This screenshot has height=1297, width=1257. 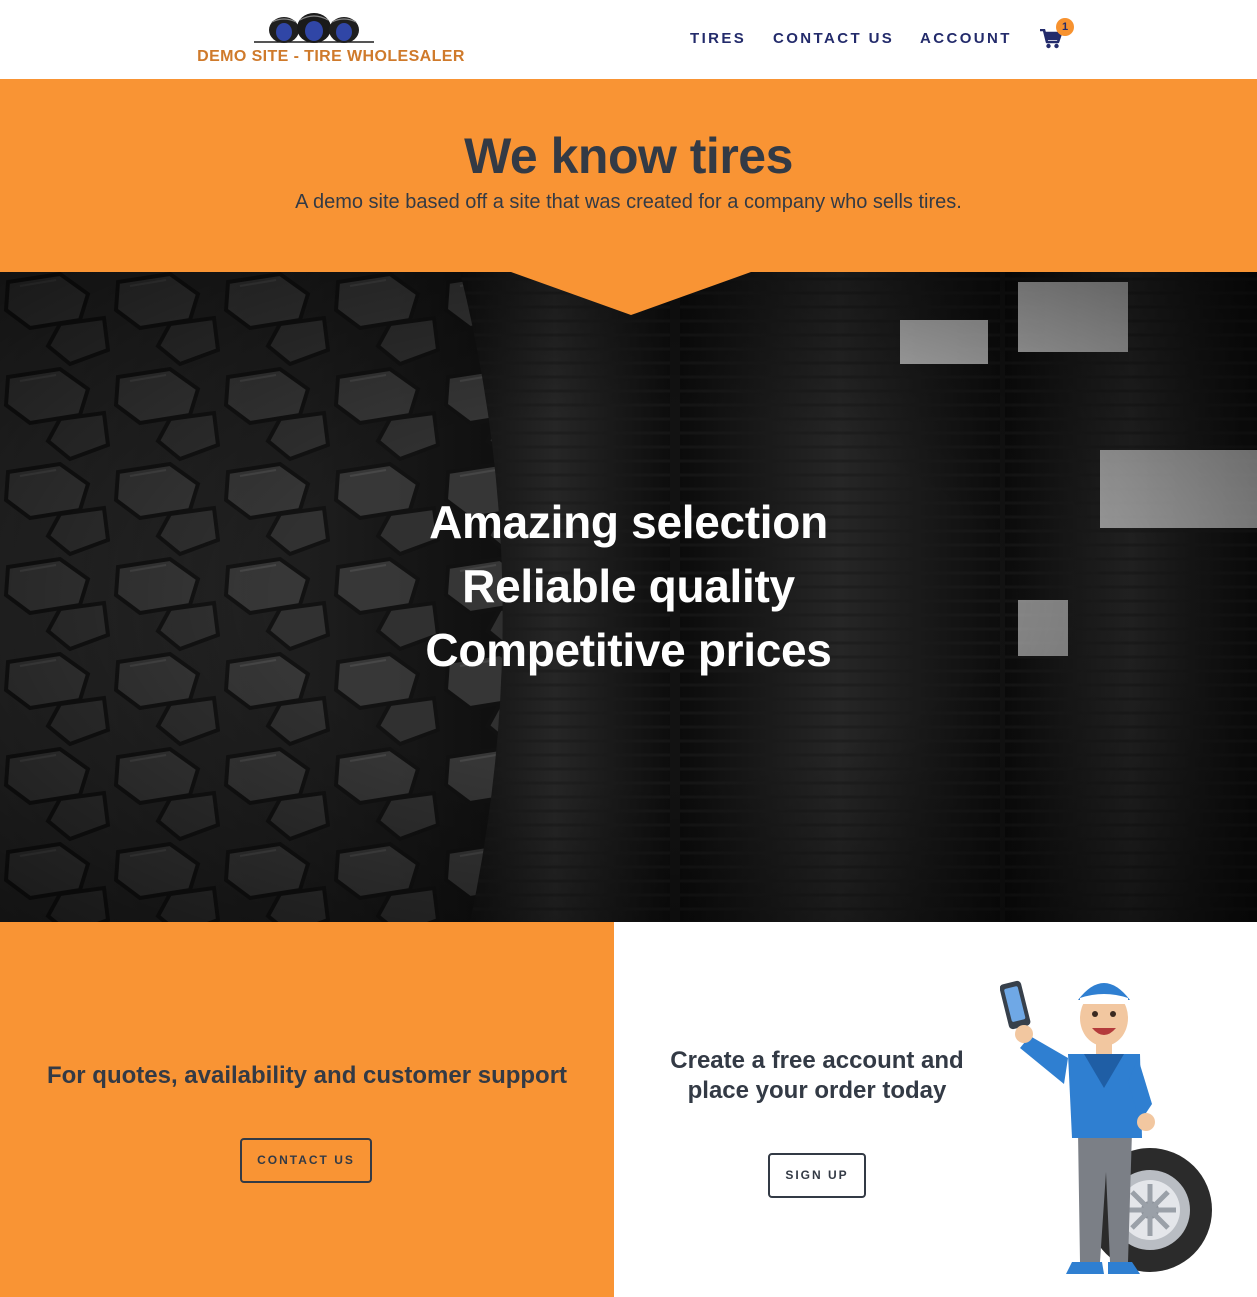 What do you see at coordinates (966, 38) in the screenshot?
I see `nav-account: ACCOUNT` at bounding box center [966, 38].